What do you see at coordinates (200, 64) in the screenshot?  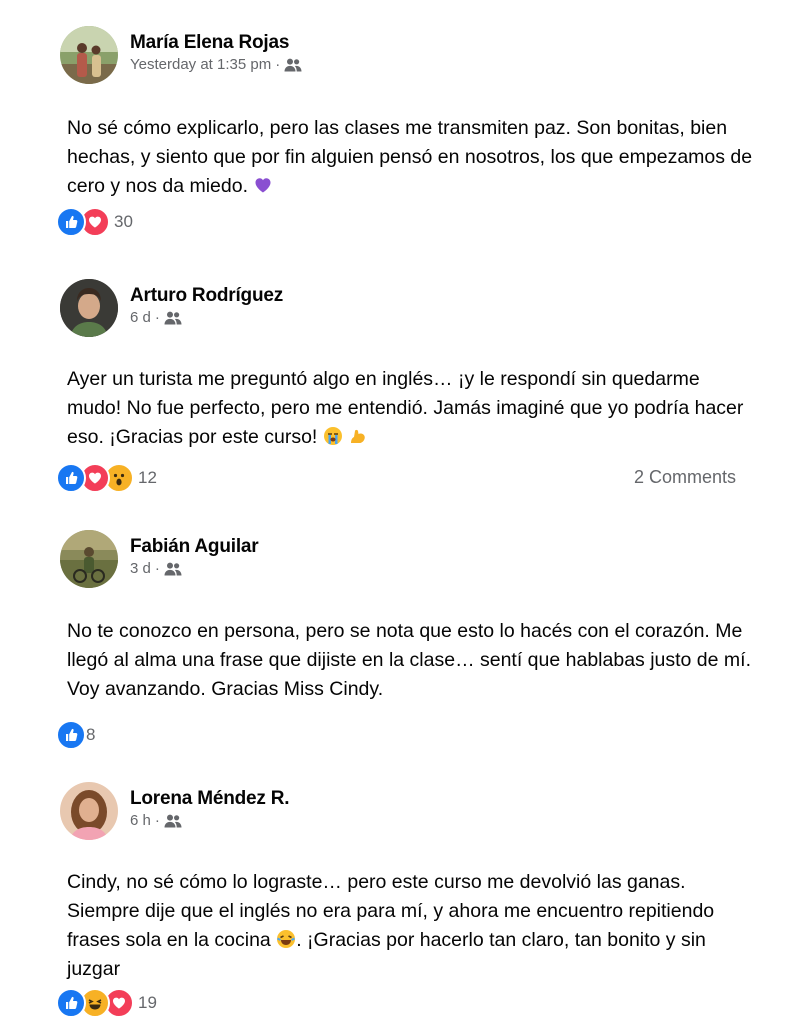 I see `timestamp: Yesterday at 1:35 pm` at bounding box center [200, 64].